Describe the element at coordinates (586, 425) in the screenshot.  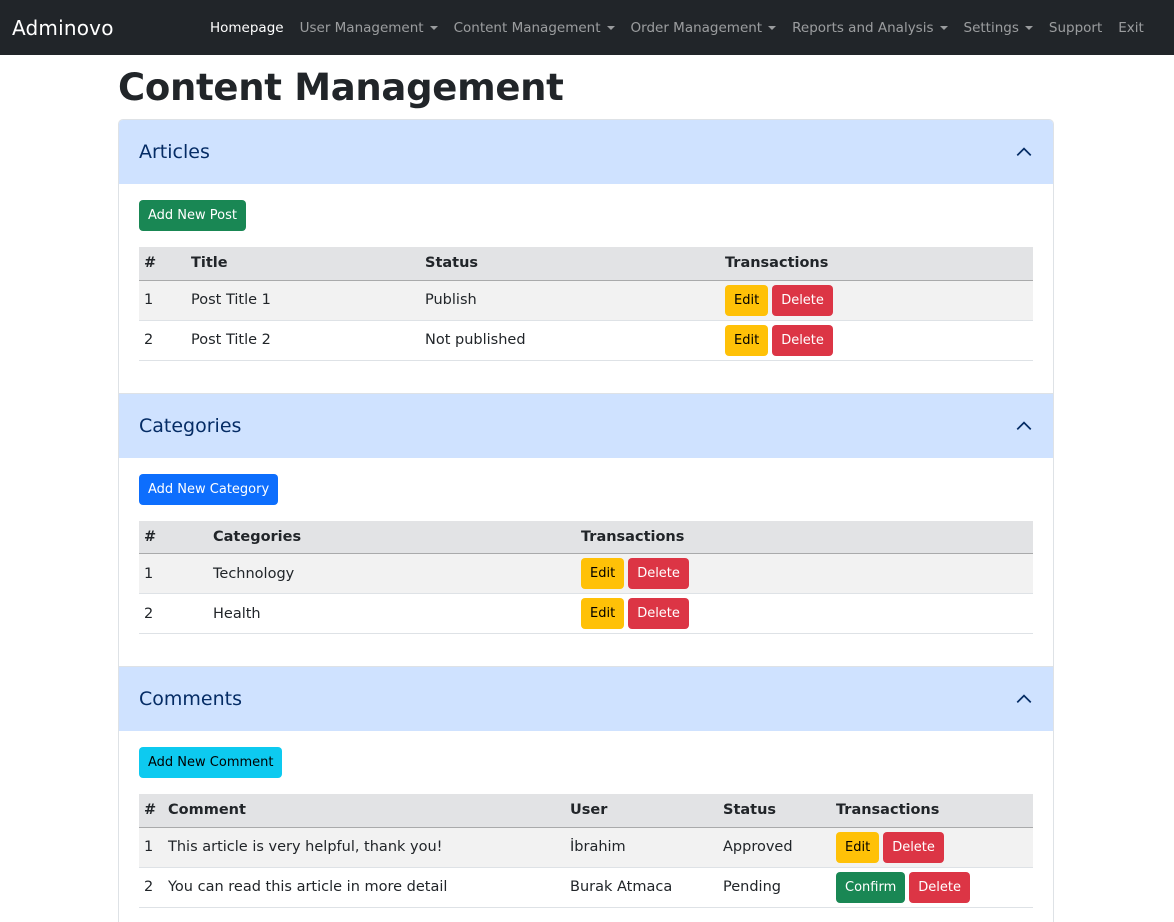
I see `accordion-header-categories: Categories` at that location.